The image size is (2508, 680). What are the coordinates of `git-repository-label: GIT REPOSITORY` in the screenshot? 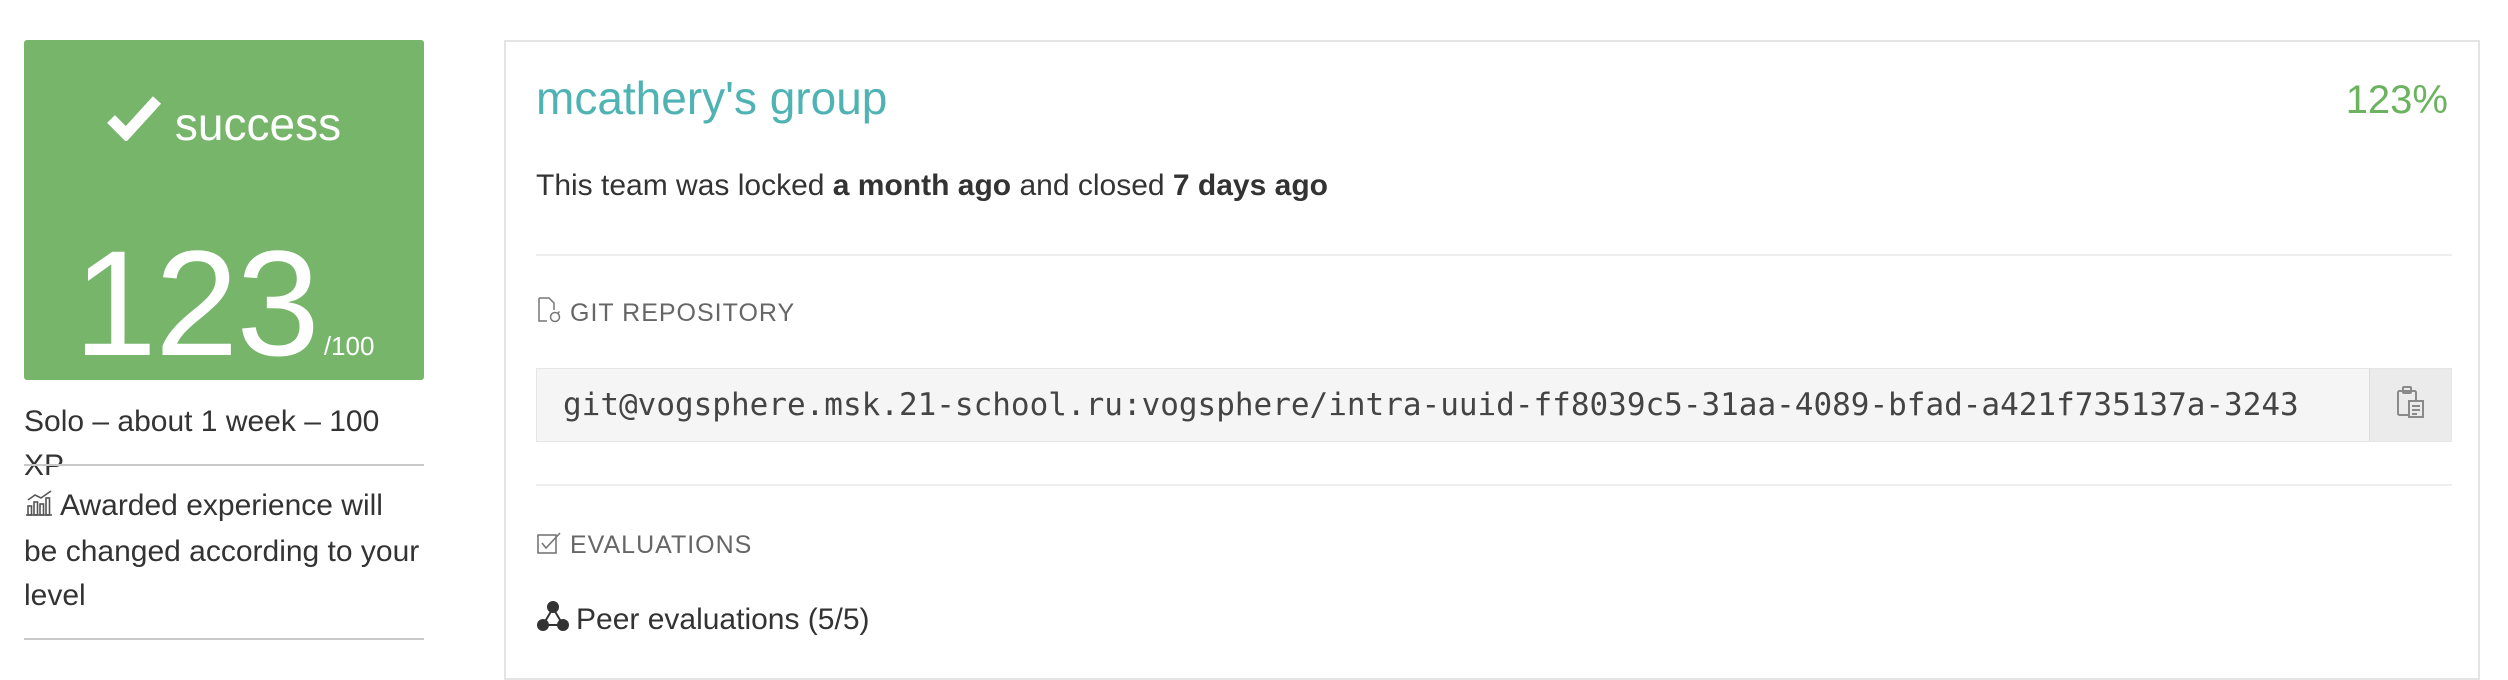 It's located at (683, 313).